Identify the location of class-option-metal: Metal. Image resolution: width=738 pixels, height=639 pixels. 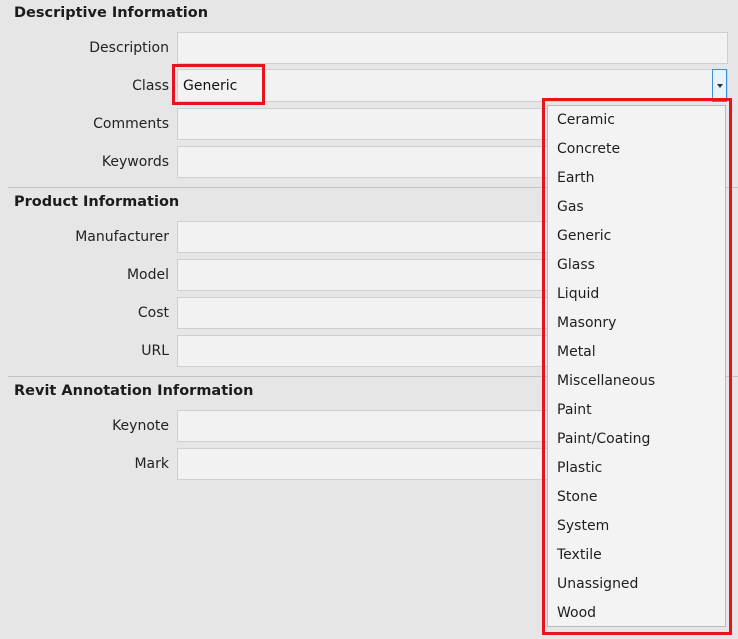
(576, 352).